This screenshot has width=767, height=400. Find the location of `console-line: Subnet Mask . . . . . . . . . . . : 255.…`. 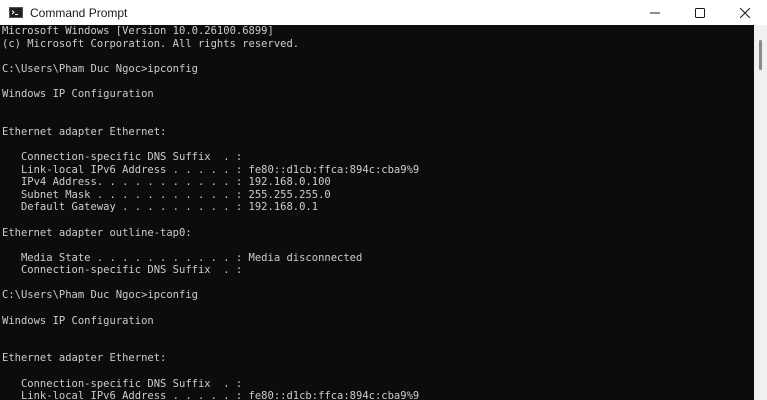

console-line: Subnet Mask . . . . . . . . . . . : 255.… is located at coordinates (166, 194).